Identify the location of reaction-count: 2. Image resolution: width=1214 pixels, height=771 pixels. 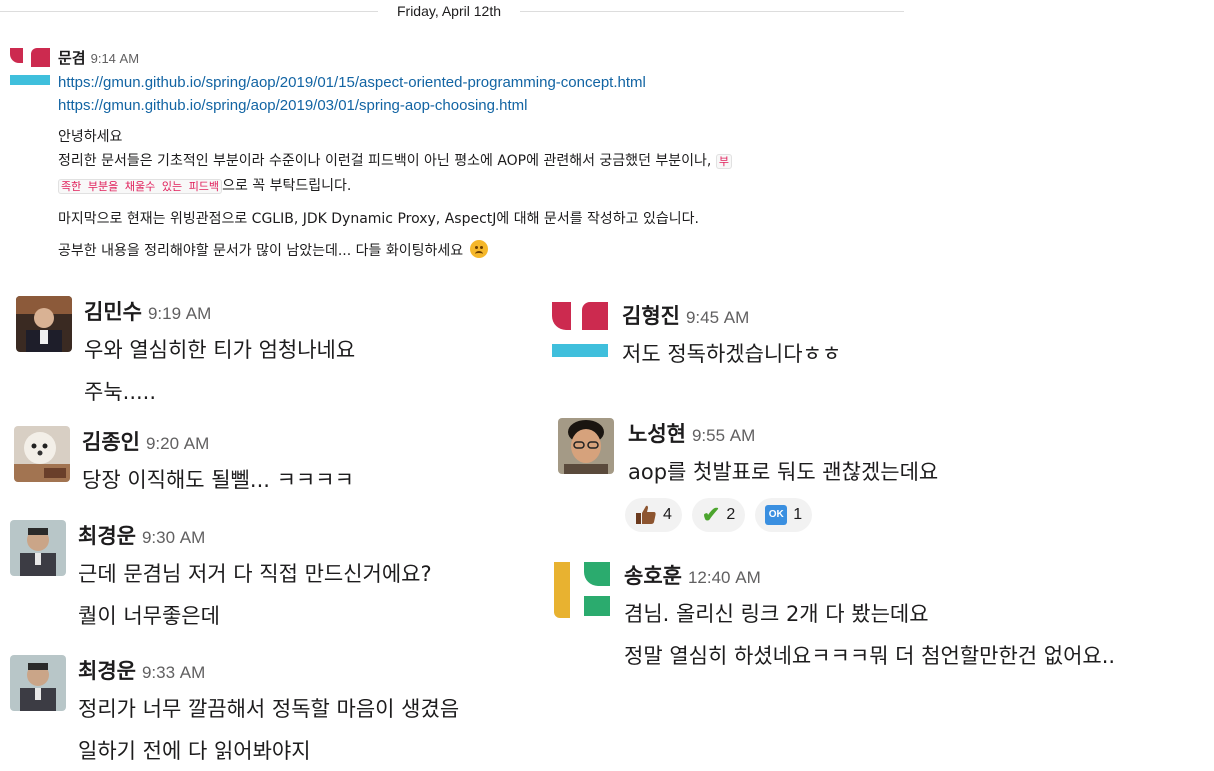
(731, 514).